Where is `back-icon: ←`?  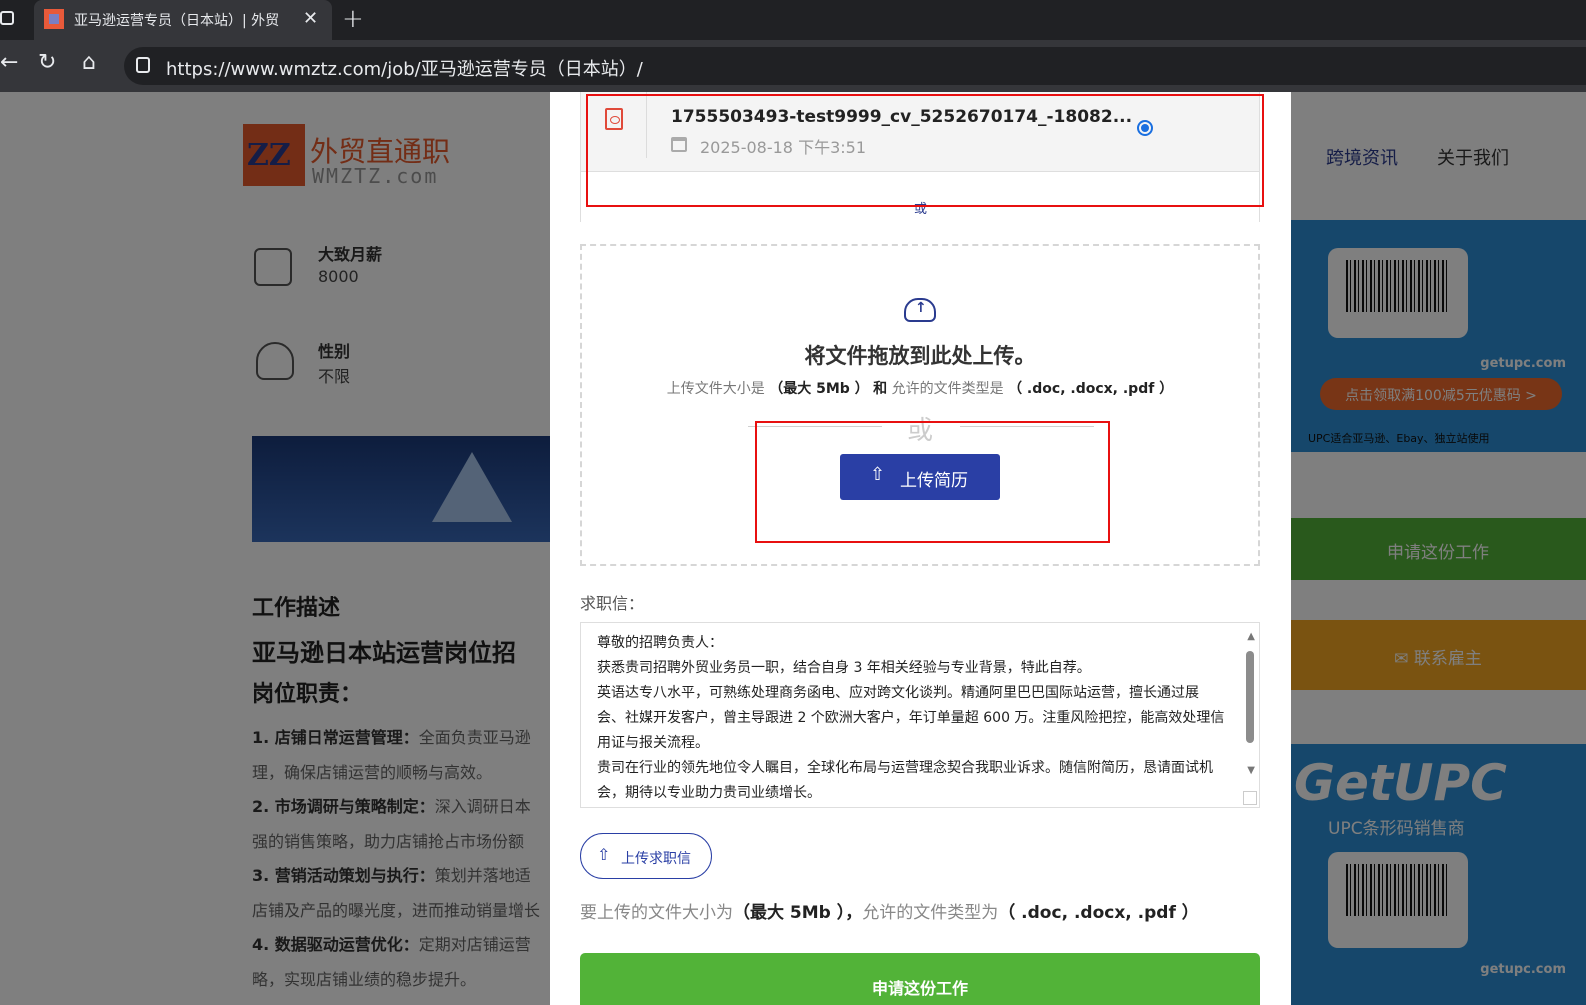
back-icon: ← is located at coordinates (9, 62).